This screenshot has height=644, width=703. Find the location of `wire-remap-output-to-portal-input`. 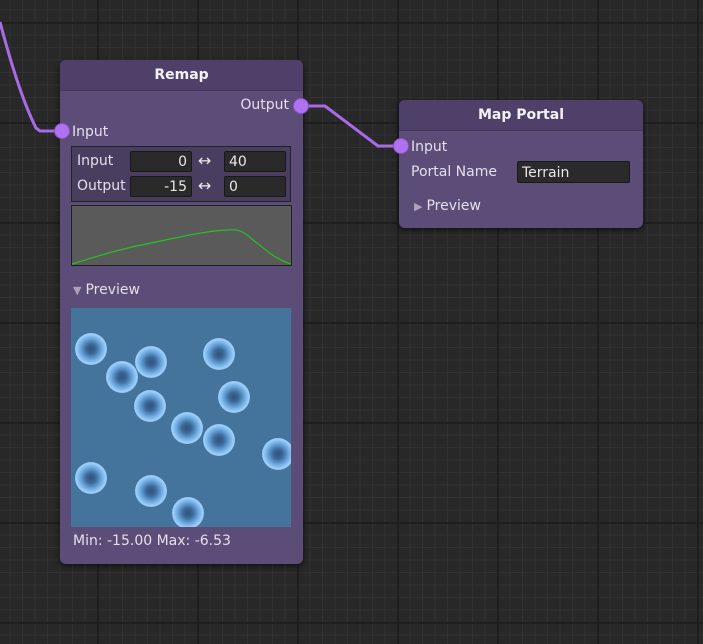

wire-remap-output-to-portal-input is located at coordinates (351, 126).